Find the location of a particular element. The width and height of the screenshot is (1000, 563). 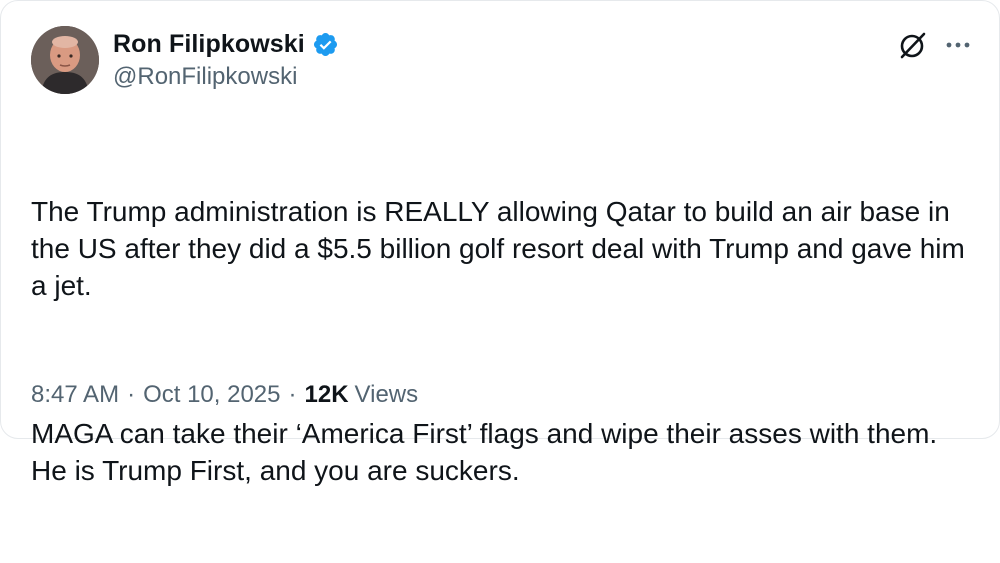

avatar is located at coordinates (65, 60).